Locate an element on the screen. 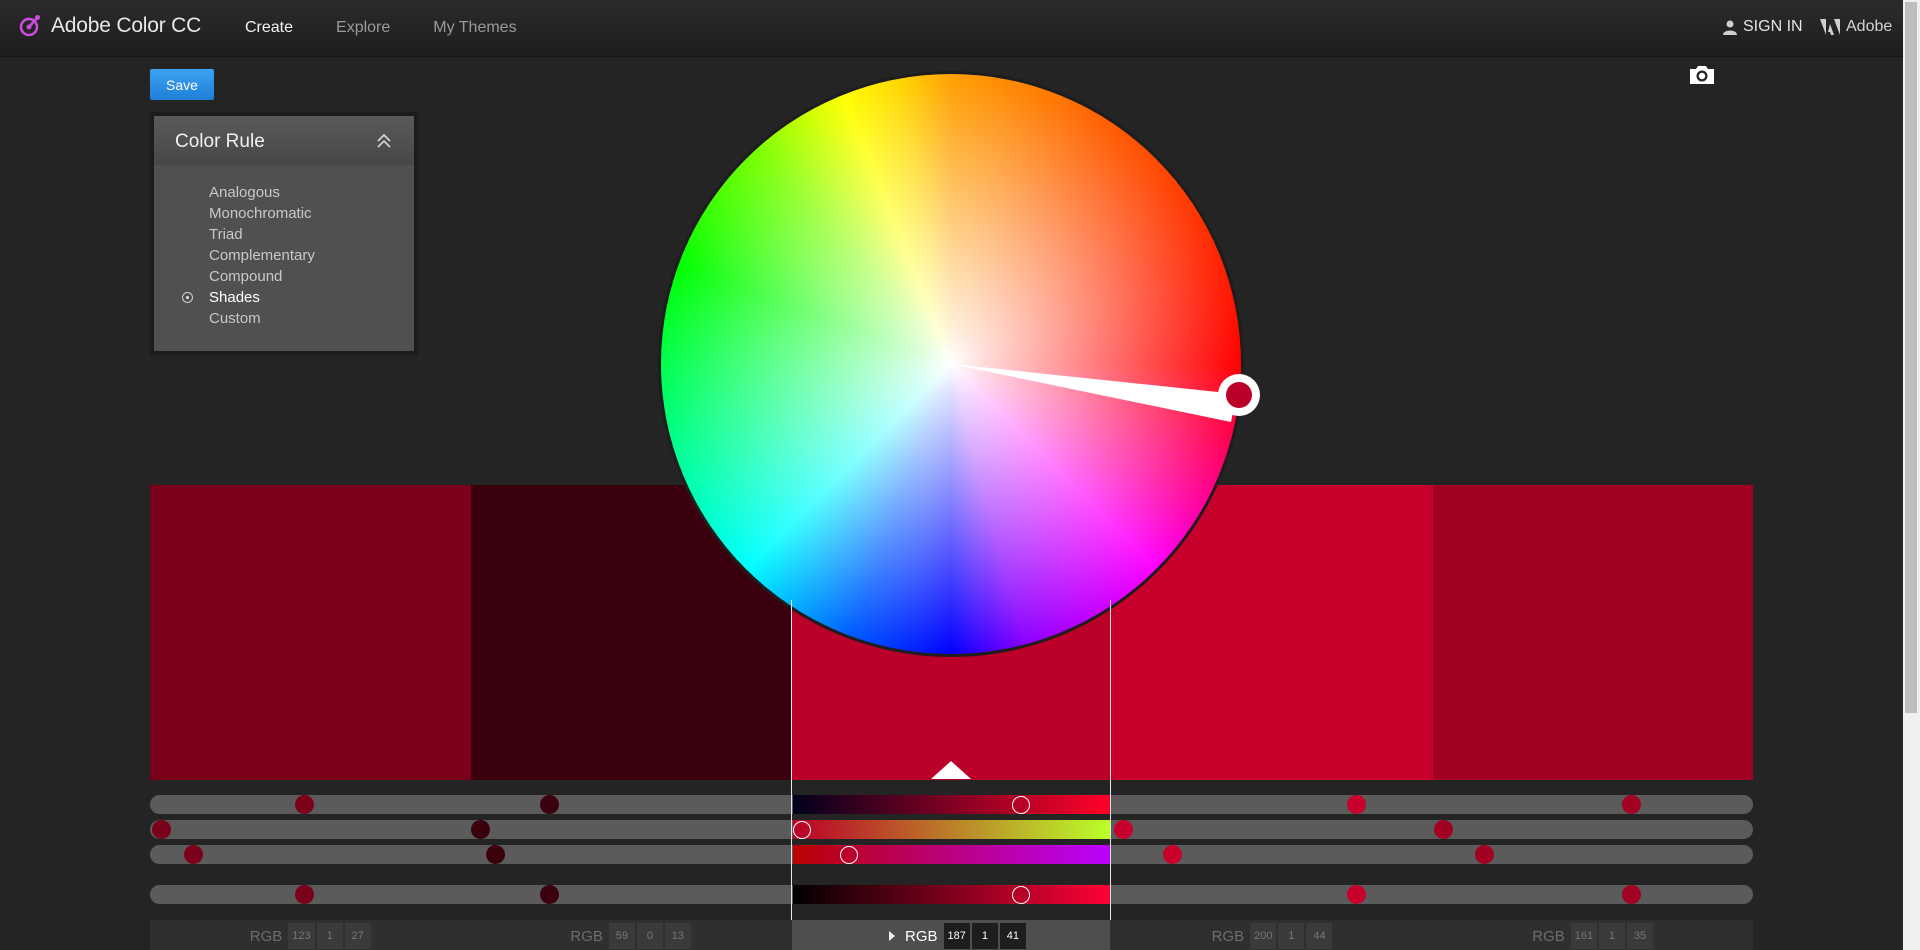 The image size is (1920, 950). rule-option-triad: Triad is located at coordinates (262, 234).